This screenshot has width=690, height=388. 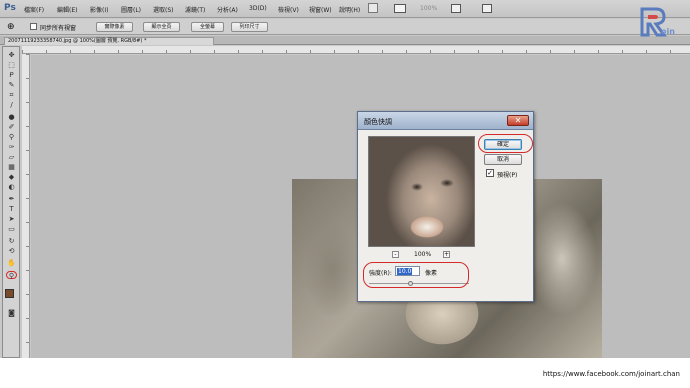 I want to click on hand-tool-icon: ✋, so click(x=11, y=263).